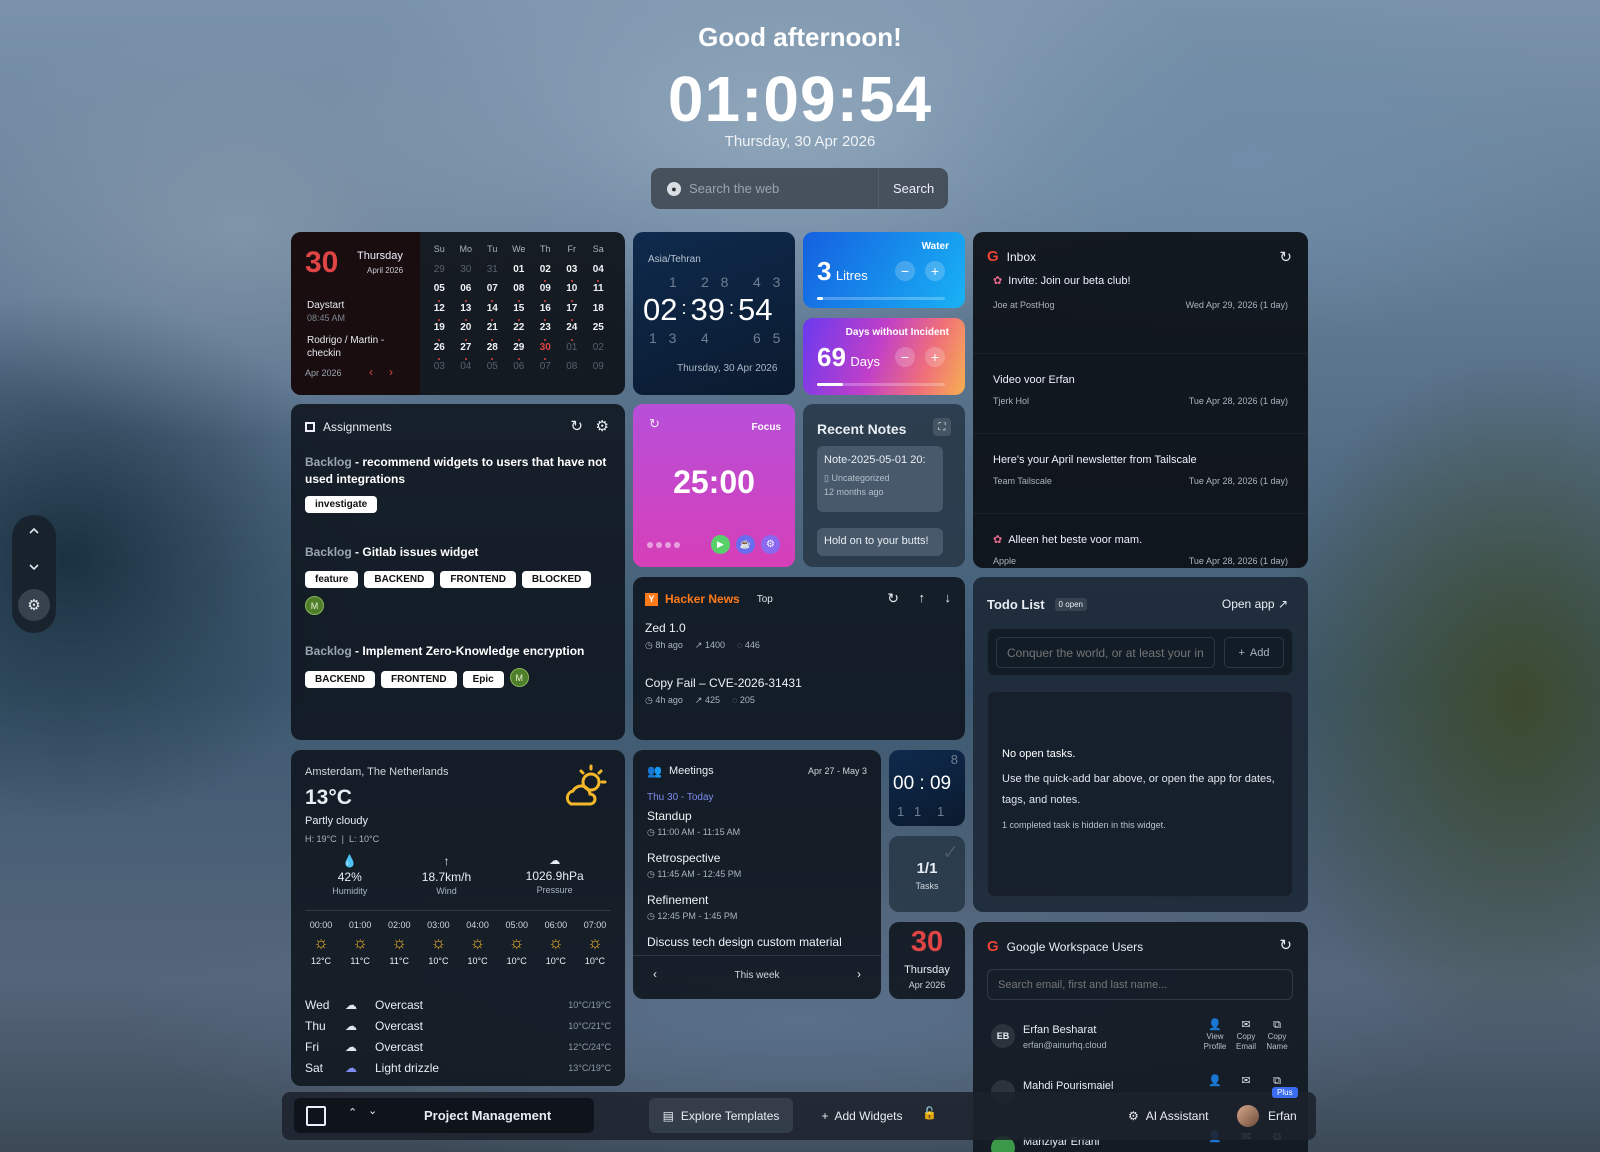  Describe the element at coordinates (371, 372) in the screenshot. I see `calendar-prev-button: ‹` at that location.